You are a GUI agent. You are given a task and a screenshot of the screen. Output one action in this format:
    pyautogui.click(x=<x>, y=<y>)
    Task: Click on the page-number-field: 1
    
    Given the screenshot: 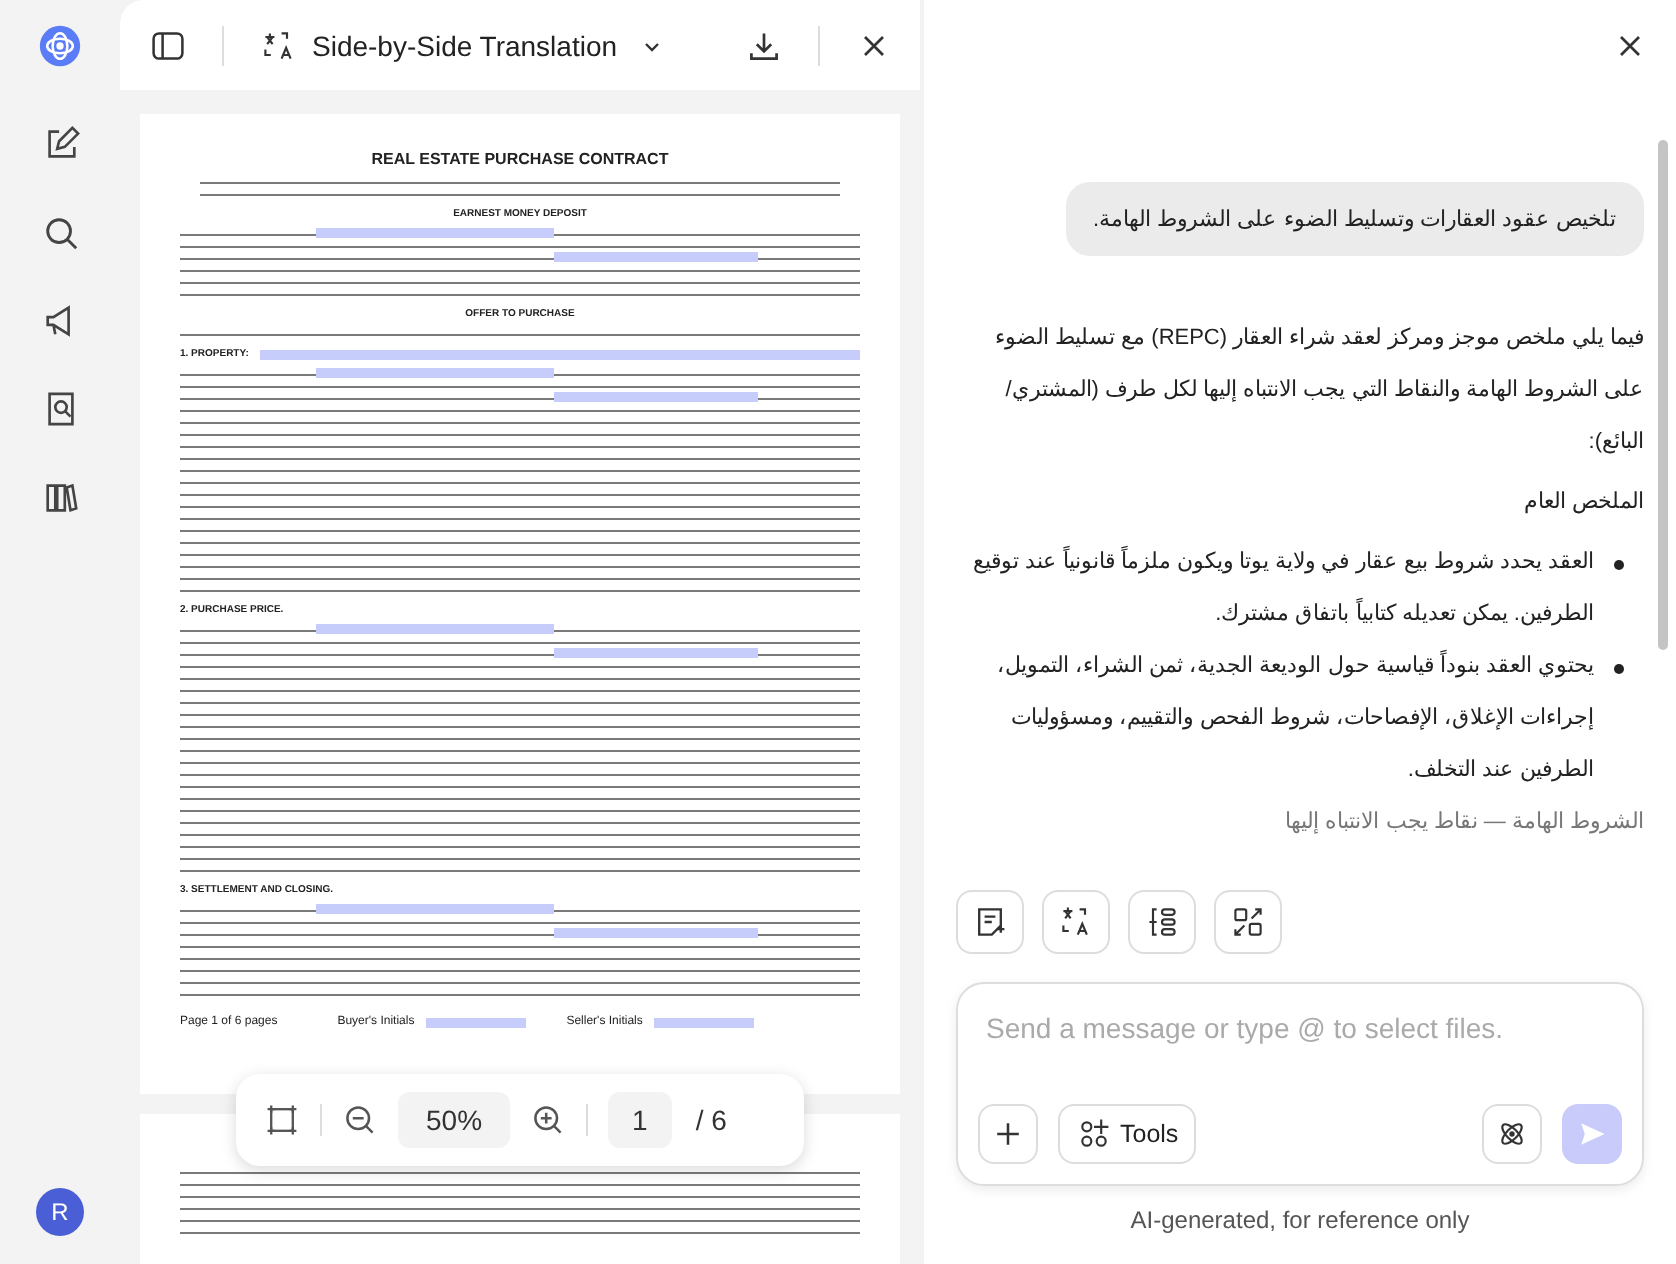 What is the action you would take?
    pyautogui.click(x=640, y=1120)
    